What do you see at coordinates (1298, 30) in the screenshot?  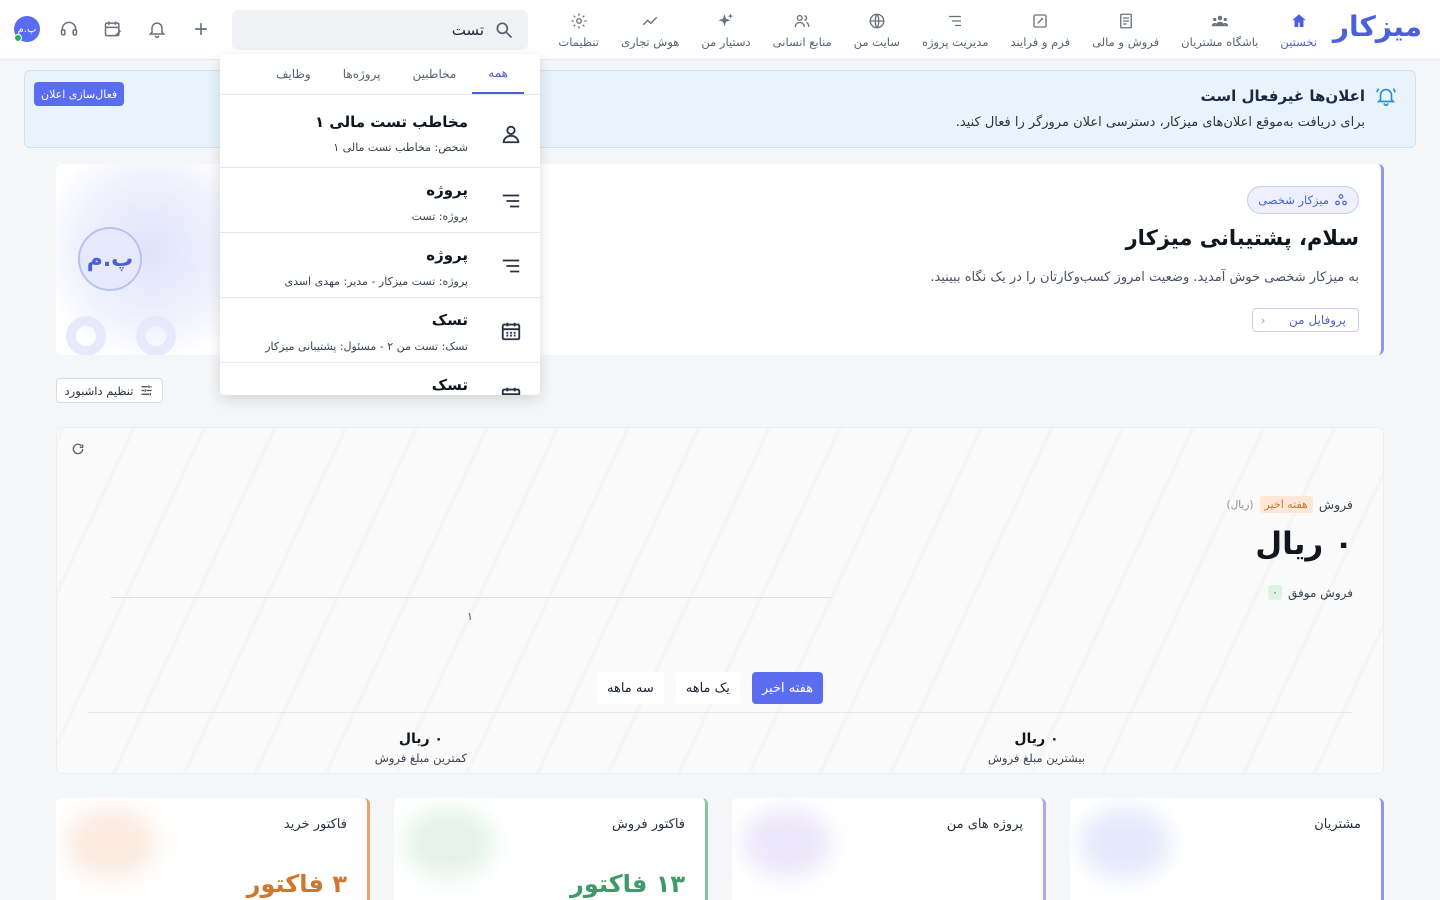 I see `nav-item-home: نخستین` at bounding box center [1298, 30].